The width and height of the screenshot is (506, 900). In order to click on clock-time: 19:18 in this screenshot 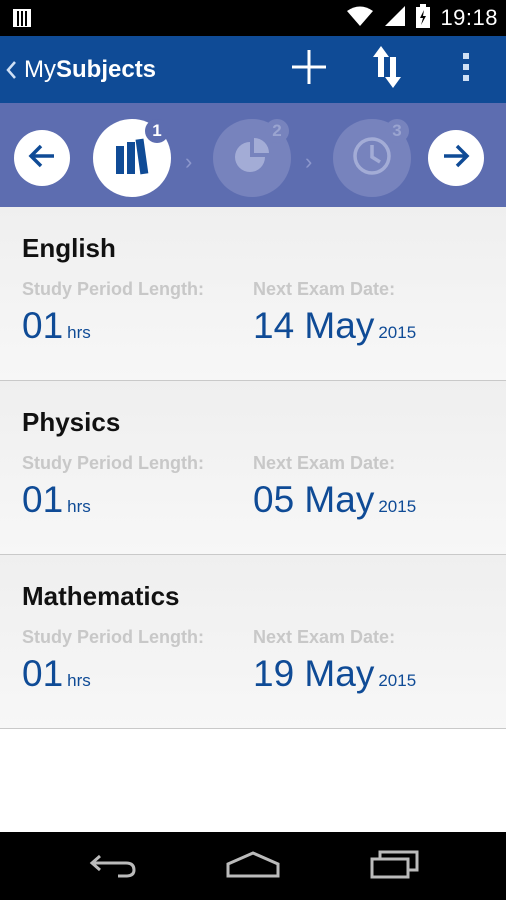, I will do `click(469, 17)`.